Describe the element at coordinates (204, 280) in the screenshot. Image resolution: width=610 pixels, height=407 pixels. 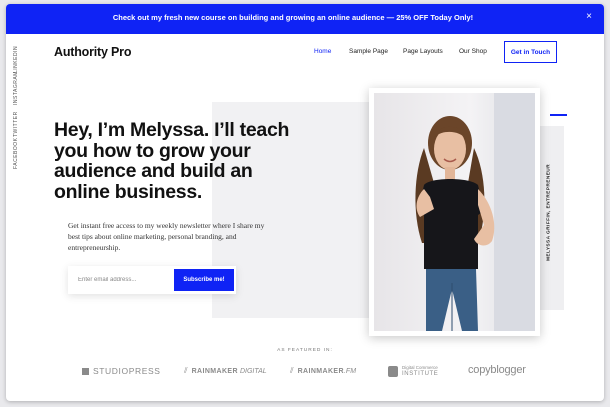
I see `subscribe-button: Subscribe me!` at that location.